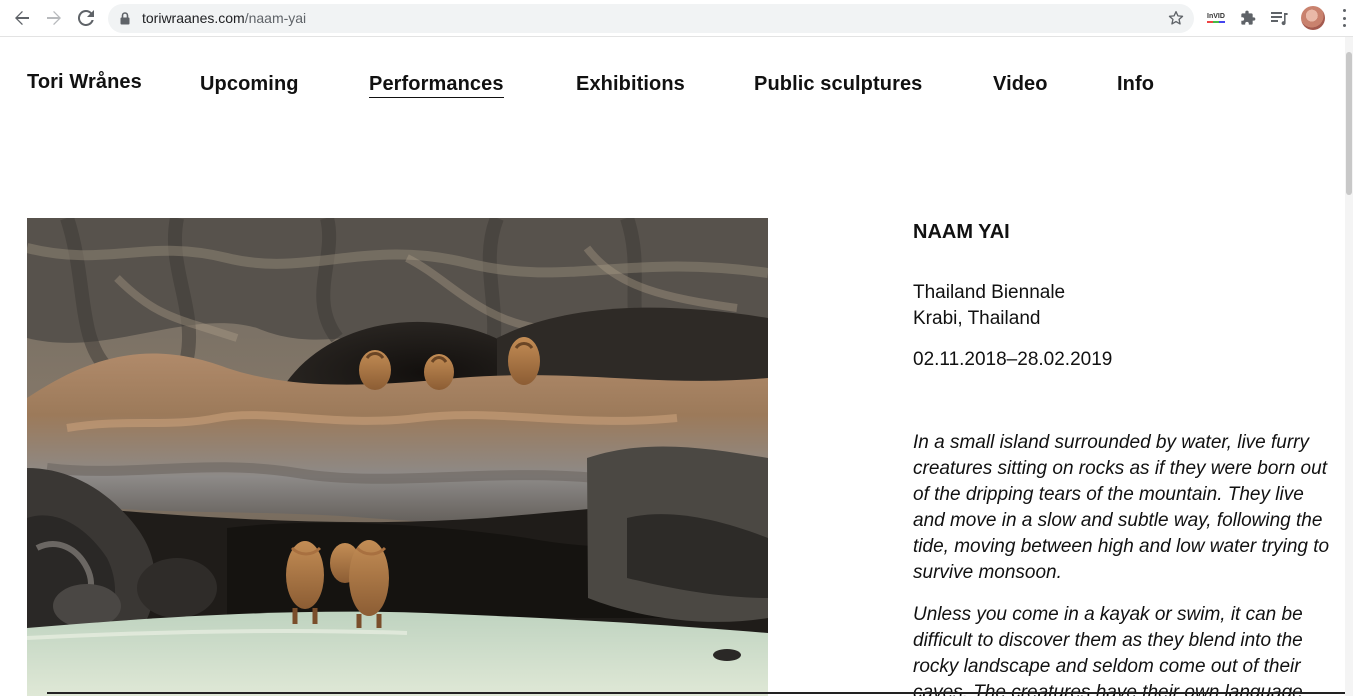 This screenshot has height=696, width=1353. I want to click on browser-toolbar: toriwraanes.com/naam-yai InVID, so click(676, 18).